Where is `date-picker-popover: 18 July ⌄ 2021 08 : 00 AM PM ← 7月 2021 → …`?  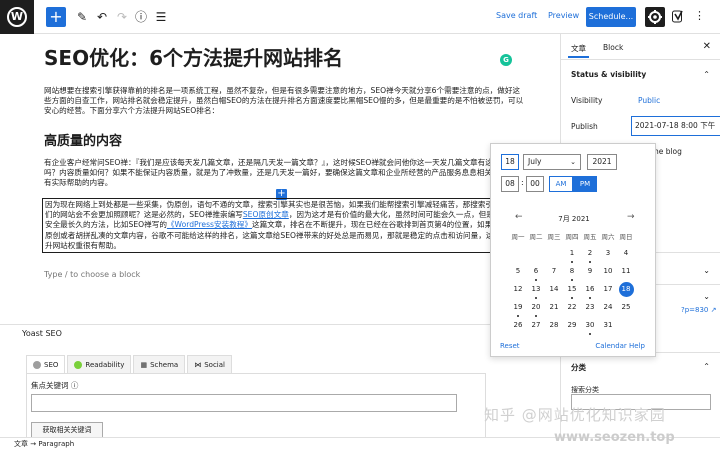
date-picker-popover: 18 July ⌄ 2021 08 : 00 AM PM ← 7月 2021 → … is located at coordinates (573, 250).